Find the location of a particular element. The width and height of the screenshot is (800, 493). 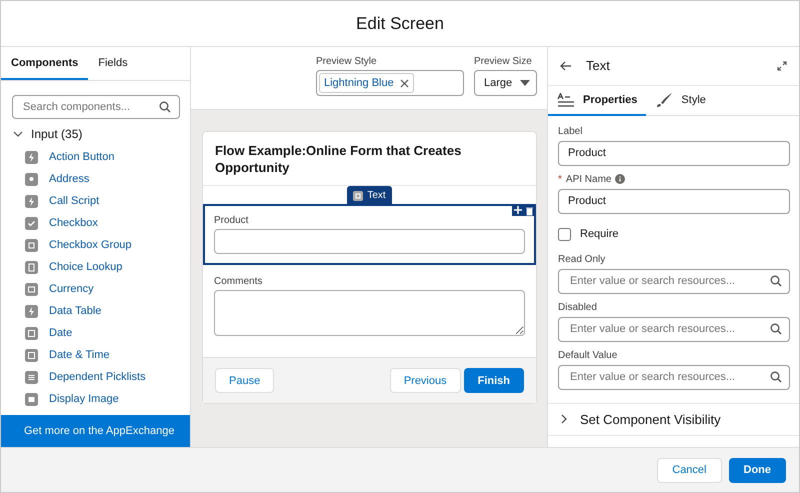

component-tag: Text is located at coordinates (369, 195).